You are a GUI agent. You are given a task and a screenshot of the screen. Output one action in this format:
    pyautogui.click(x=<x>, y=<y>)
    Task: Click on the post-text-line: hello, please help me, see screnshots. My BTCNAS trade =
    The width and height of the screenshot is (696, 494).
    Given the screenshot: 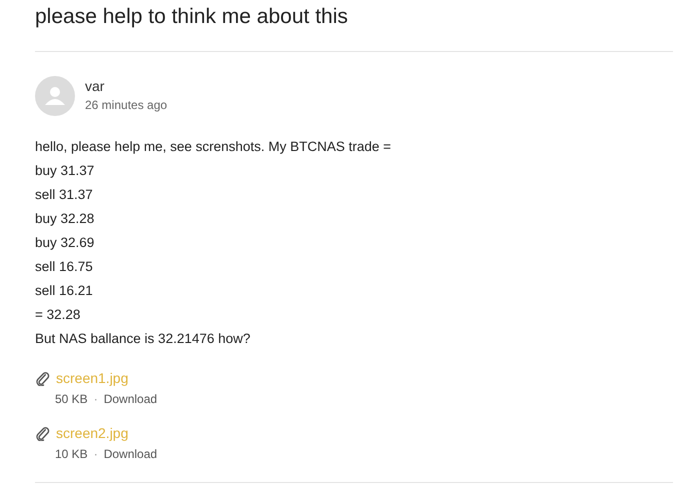 What is the action you would take?
    pyautogui.click(x=213, y=147)
    